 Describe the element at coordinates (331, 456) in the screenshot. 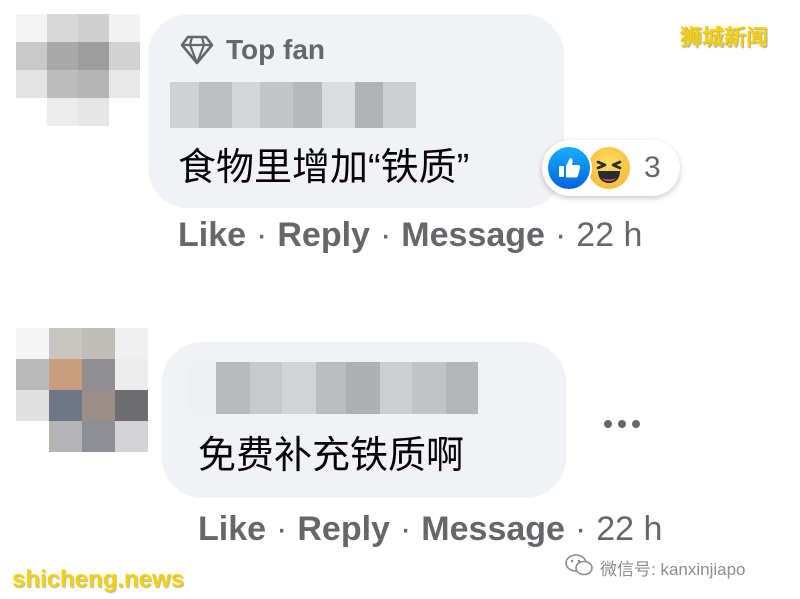

I see `comment-text: 免费补充铁质啊` at that location.